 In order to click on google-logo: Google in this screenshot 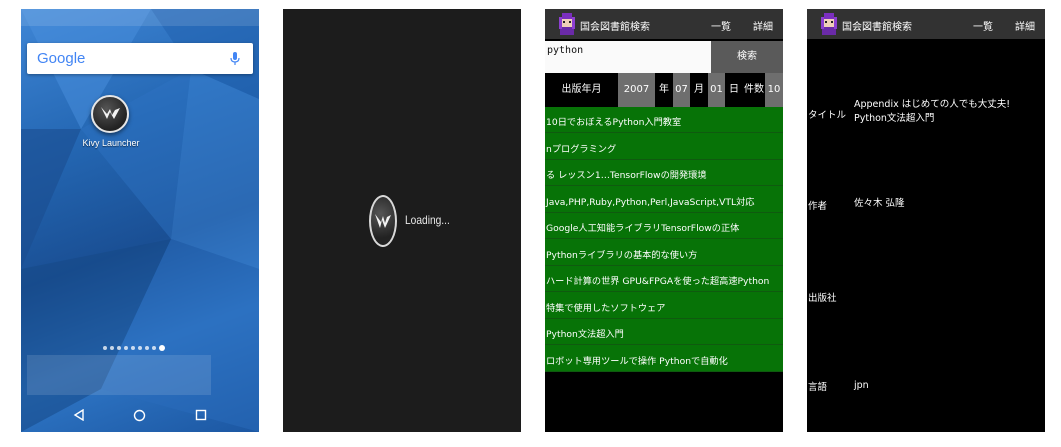, I will do `click(61, 58)`.